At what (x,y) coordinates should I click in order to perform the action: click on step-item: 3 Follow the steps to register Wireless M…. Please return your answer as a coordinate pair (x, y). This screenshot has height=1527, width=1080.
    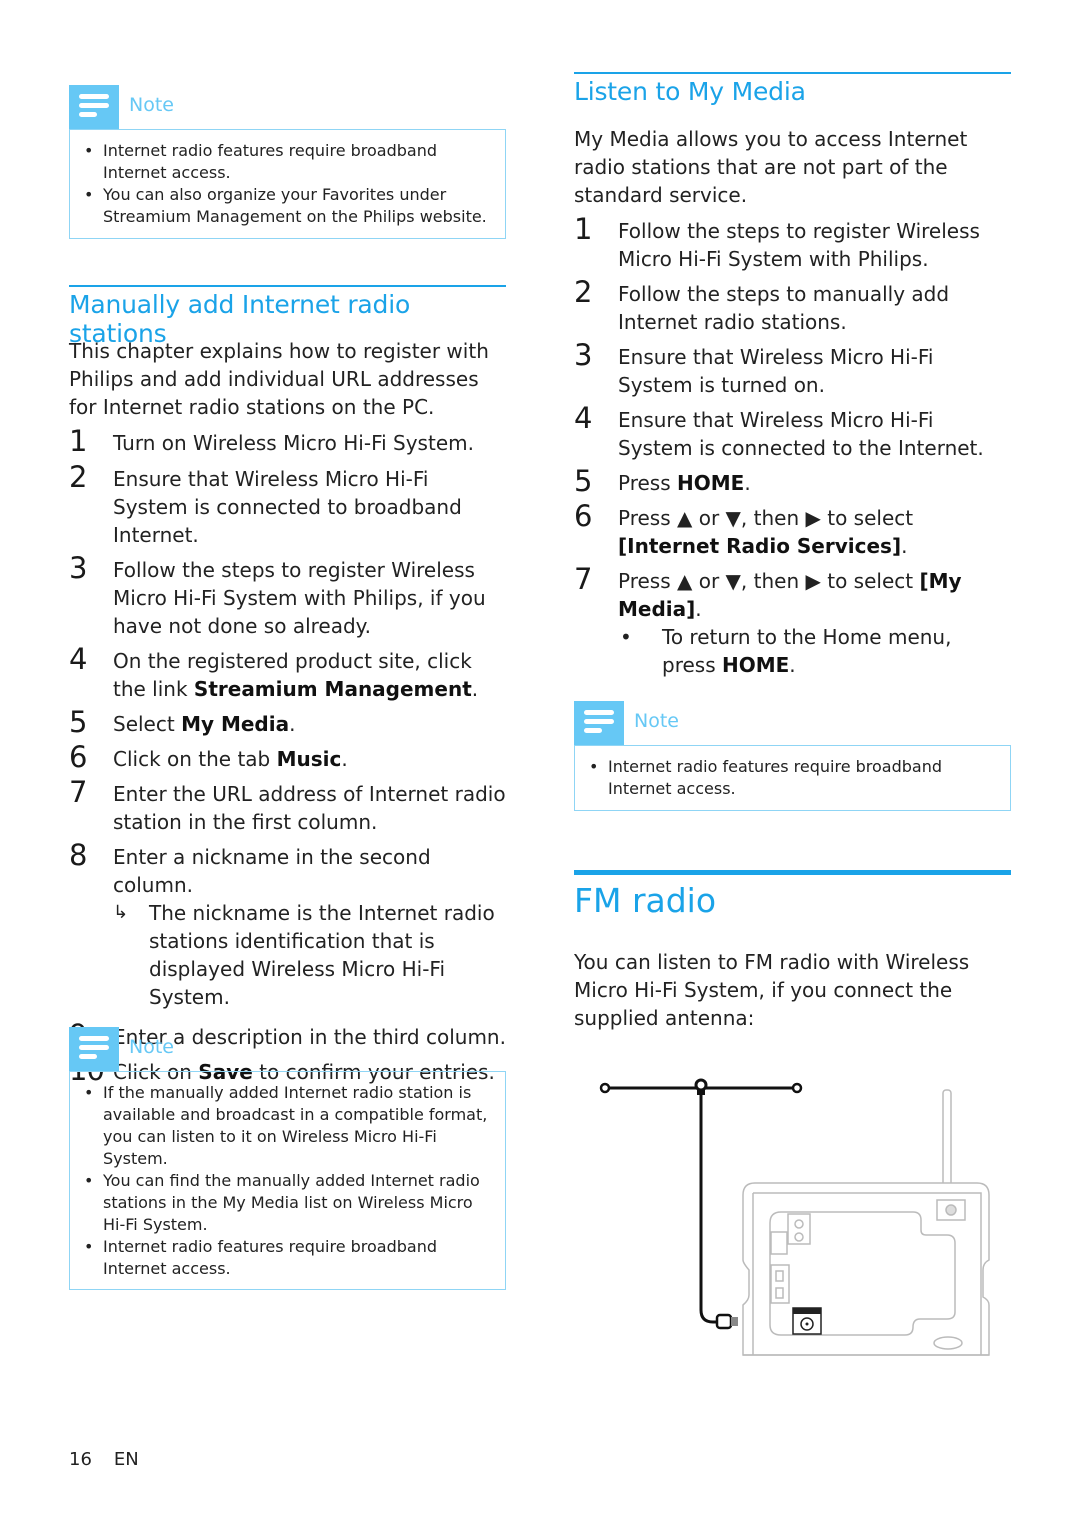
    Looking at the image, I should click on (287, 596).